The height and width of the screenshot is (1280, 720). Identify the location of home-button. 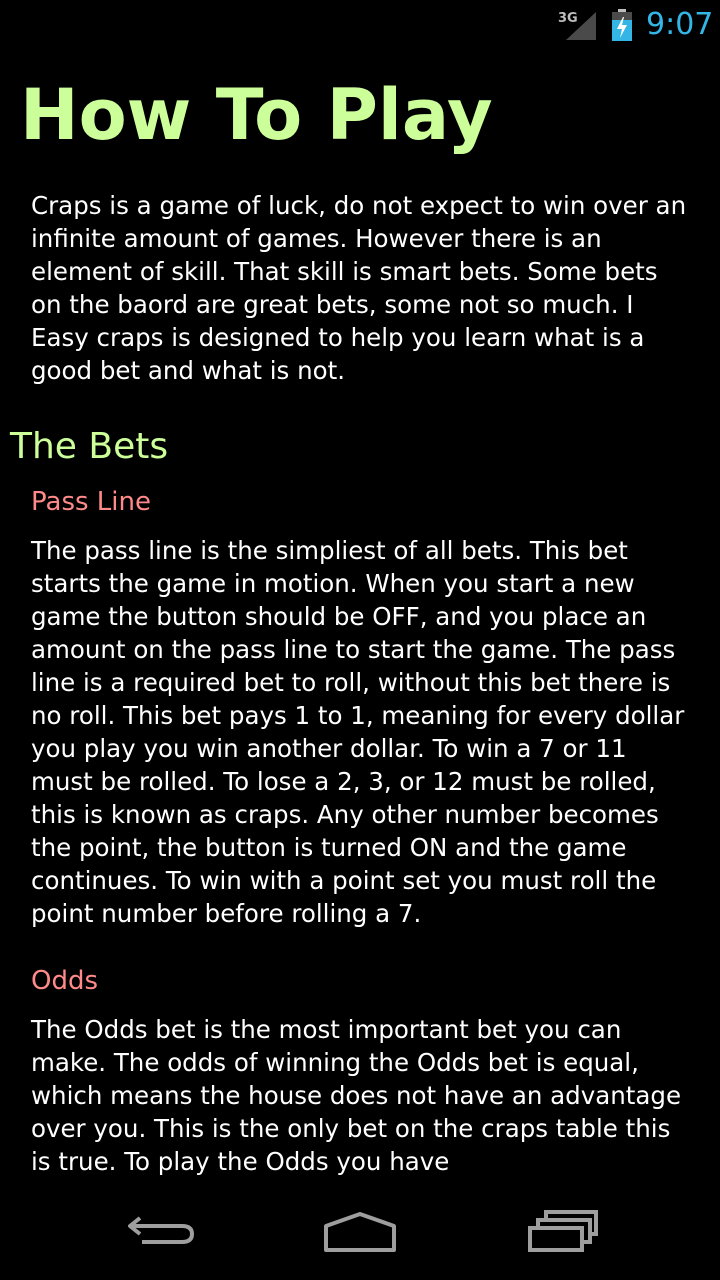
(360, 1230).